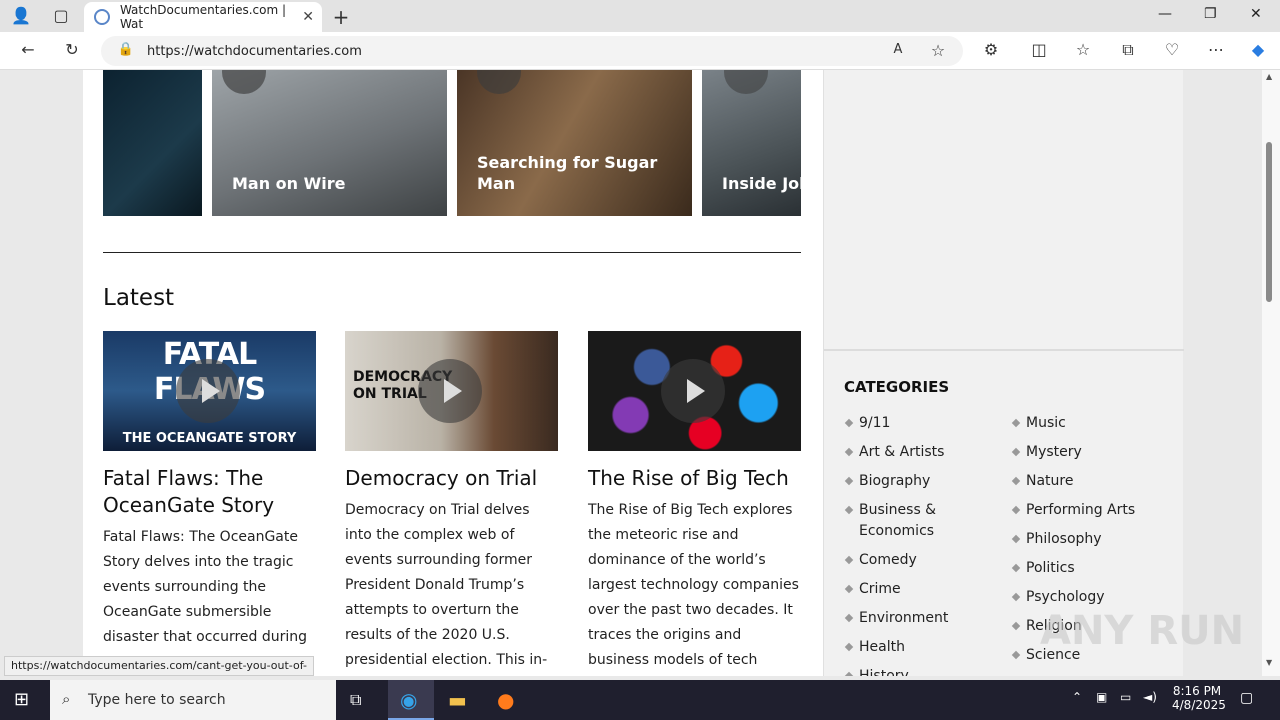 This screenshot has height=720, width=1280. What do you see at coordinates (28, 49) in the screenshot?
I see `back-icon: ←` at bounding box center [28, 49].